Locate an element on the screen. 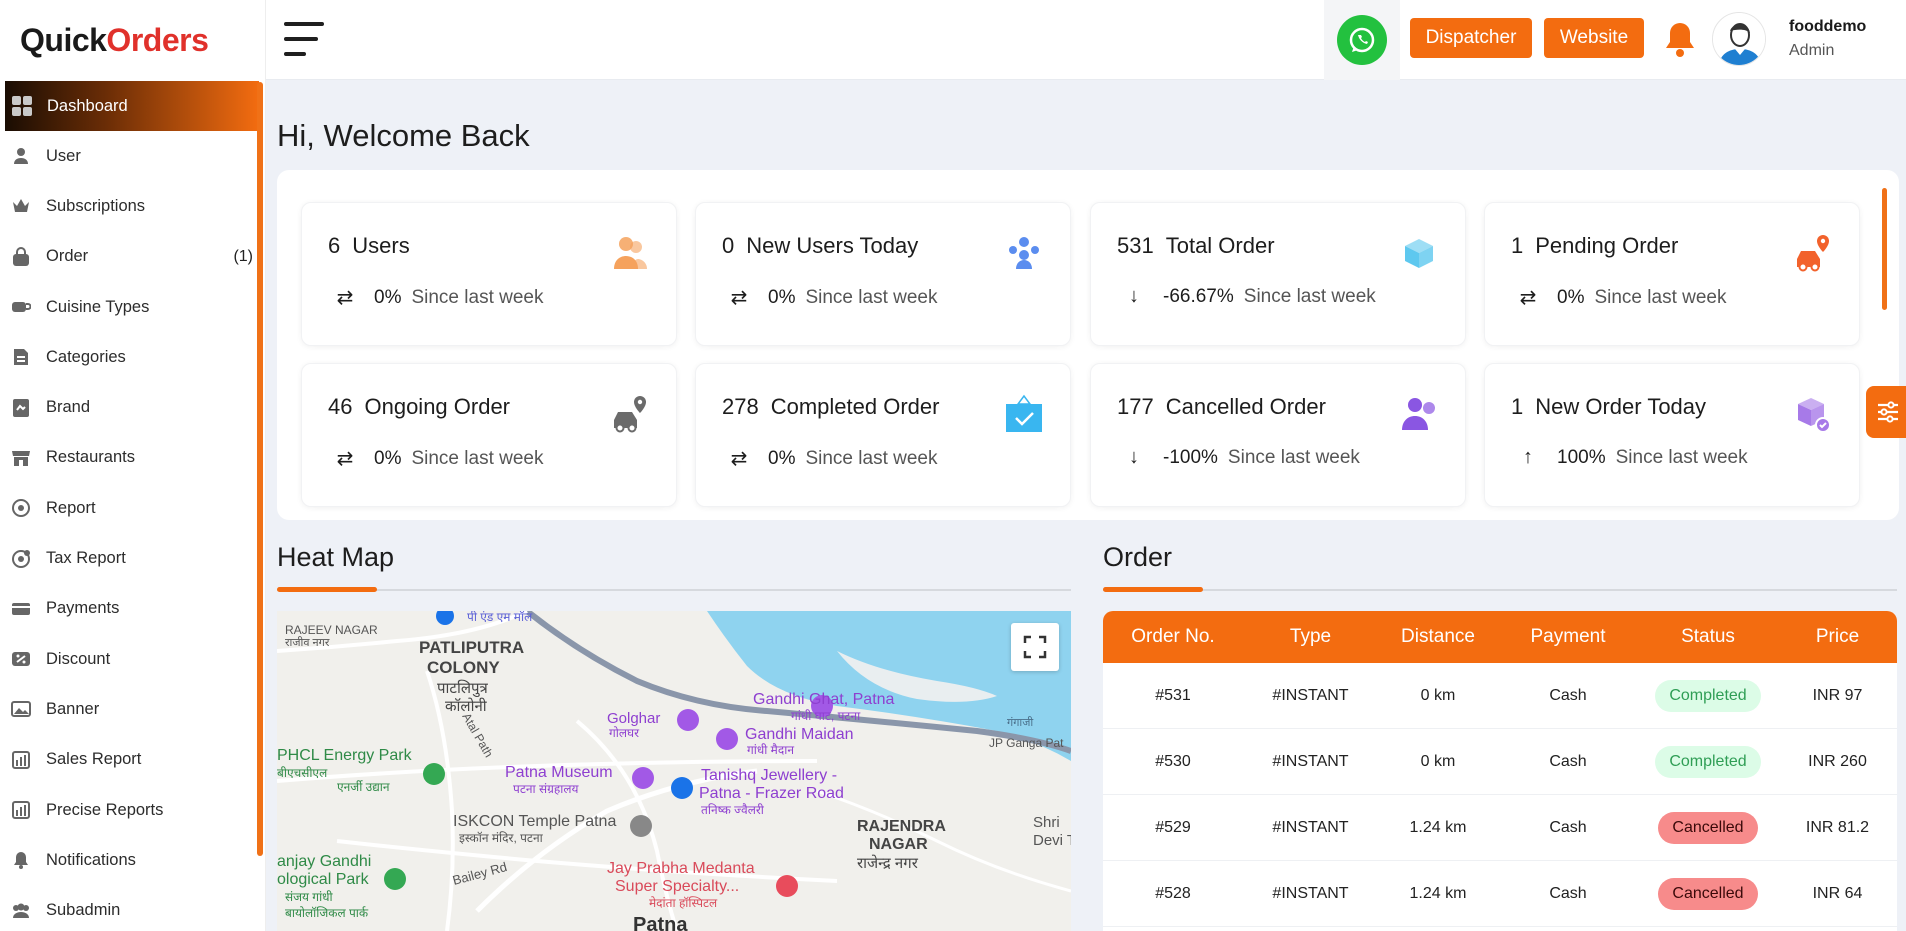 The image size is (1906, 931). cell-distance: 0 km is located at coordinates (1438, 761).